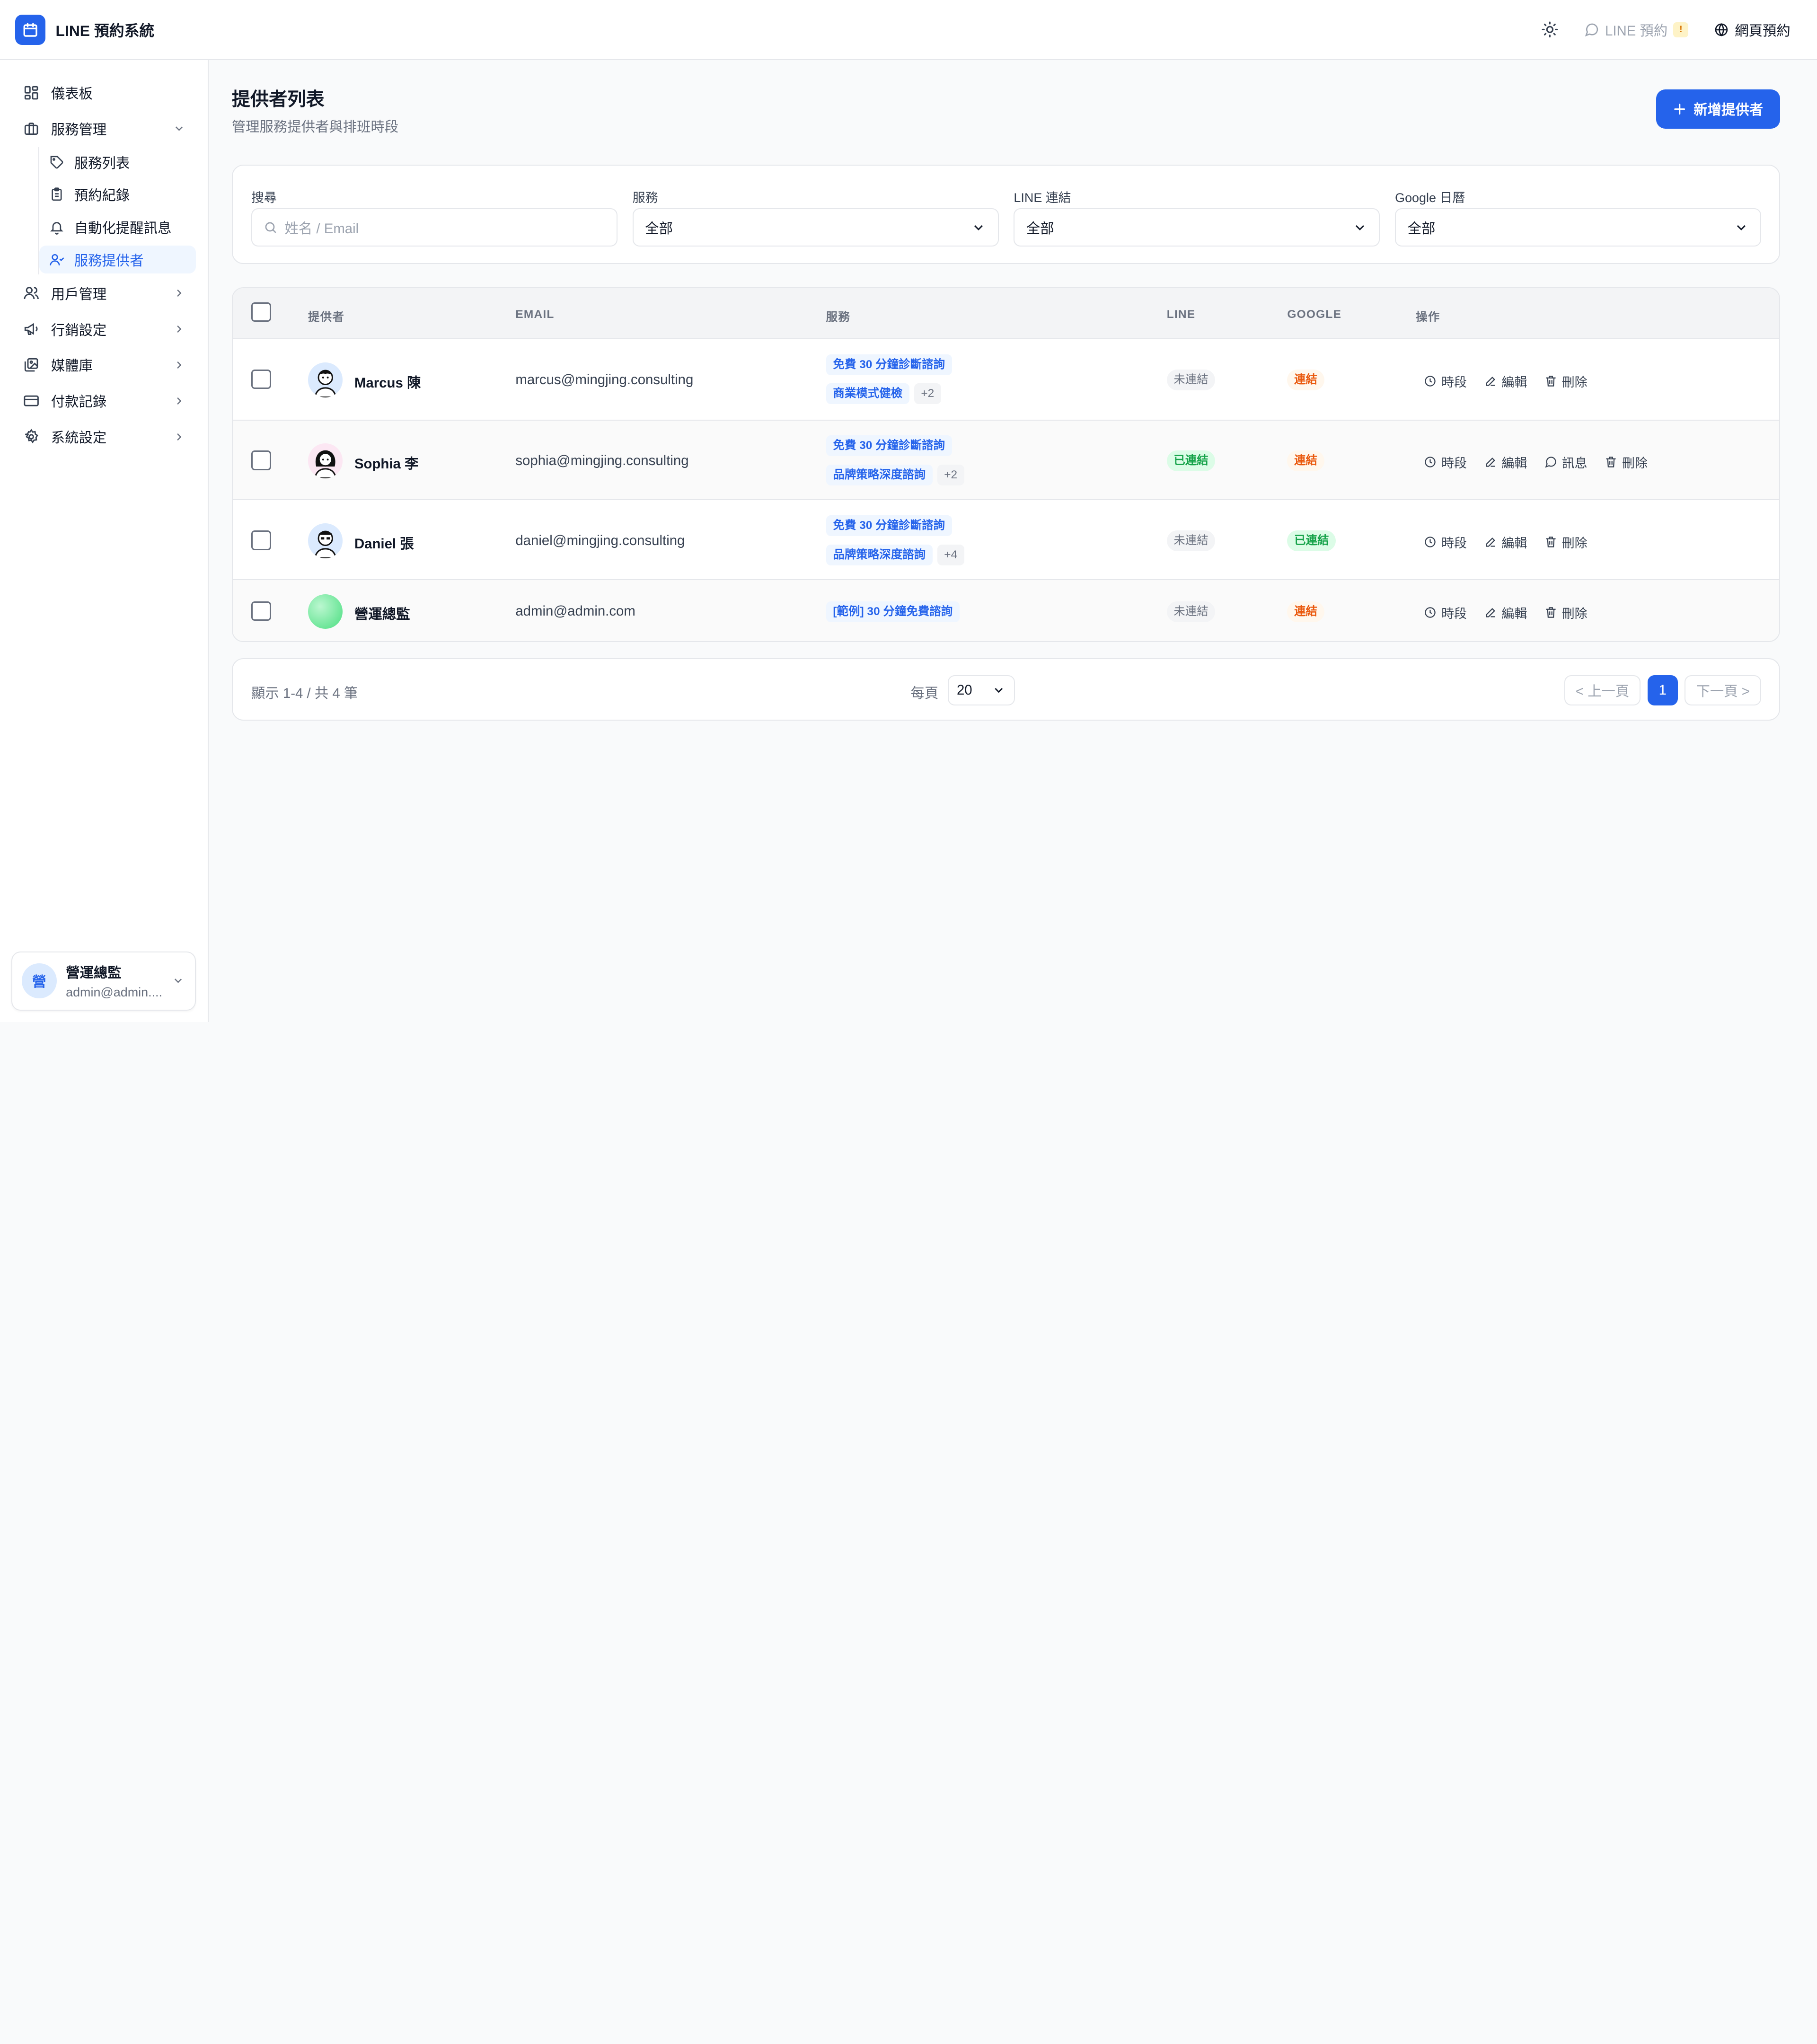 Image resolution: width=1817 pixels, height=2044 pixels. Describe the element at coordinates (1724, 690) in the screenshot. I see `next-page-button: 下一頁 >` at that location.